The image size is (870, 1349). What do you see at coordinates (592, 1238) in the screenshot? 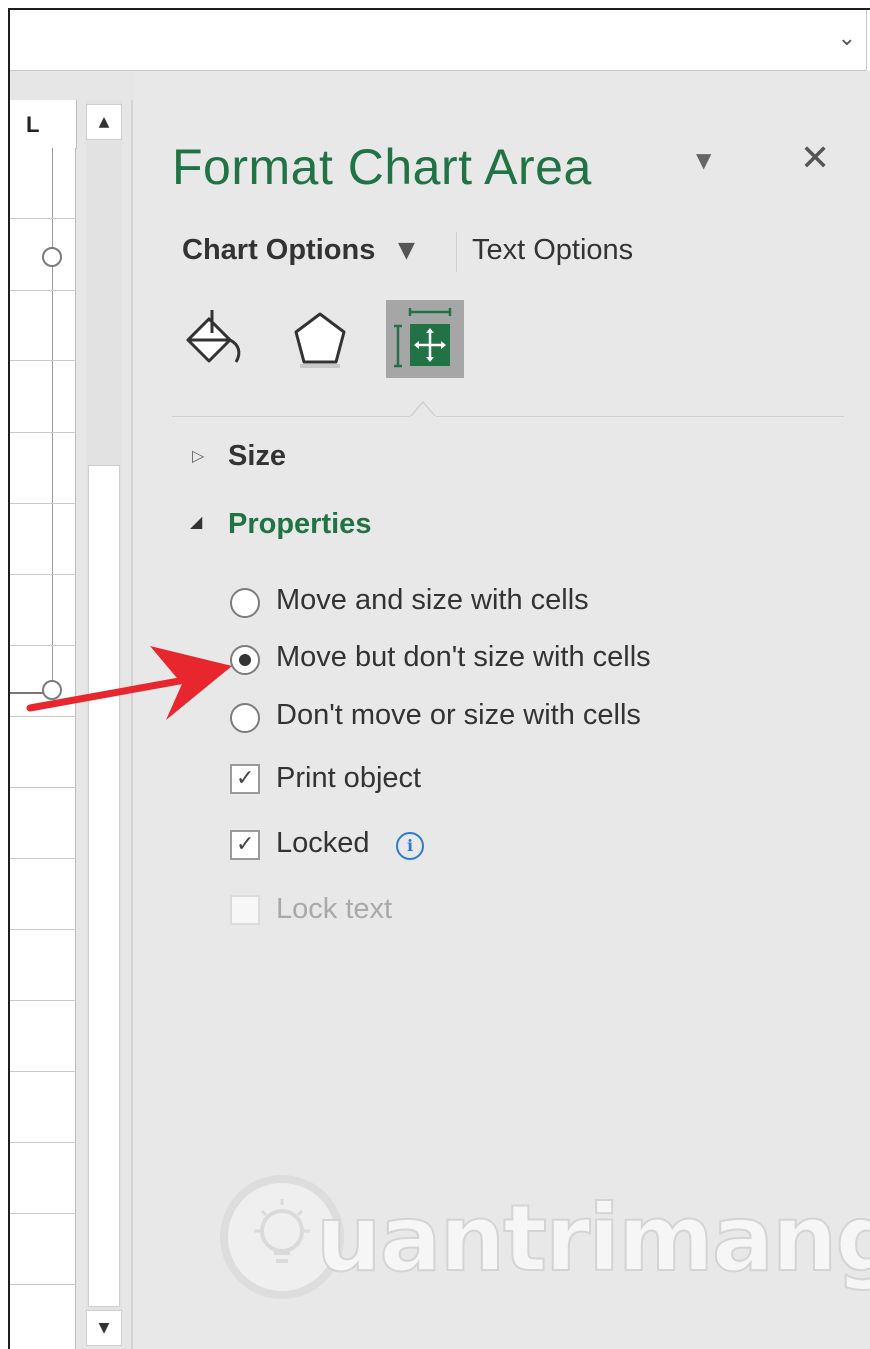
I see `watermark-text: uantrimang` at bounding box center [592, 1238].